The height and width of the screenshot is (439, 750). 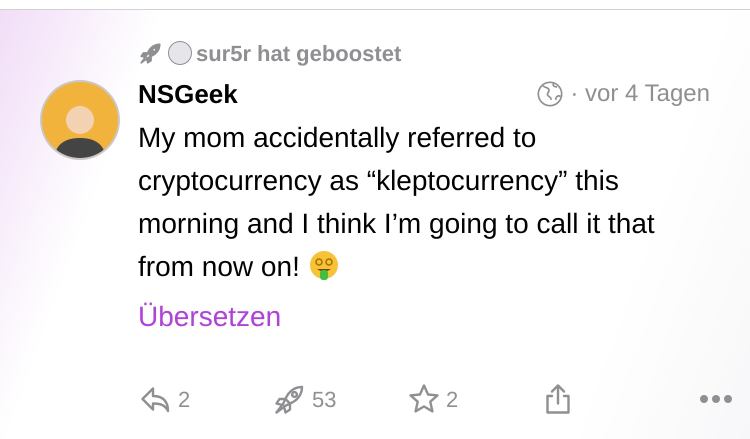 I want to click on boost-label: hat geboostet, so click(x=329, y=54).